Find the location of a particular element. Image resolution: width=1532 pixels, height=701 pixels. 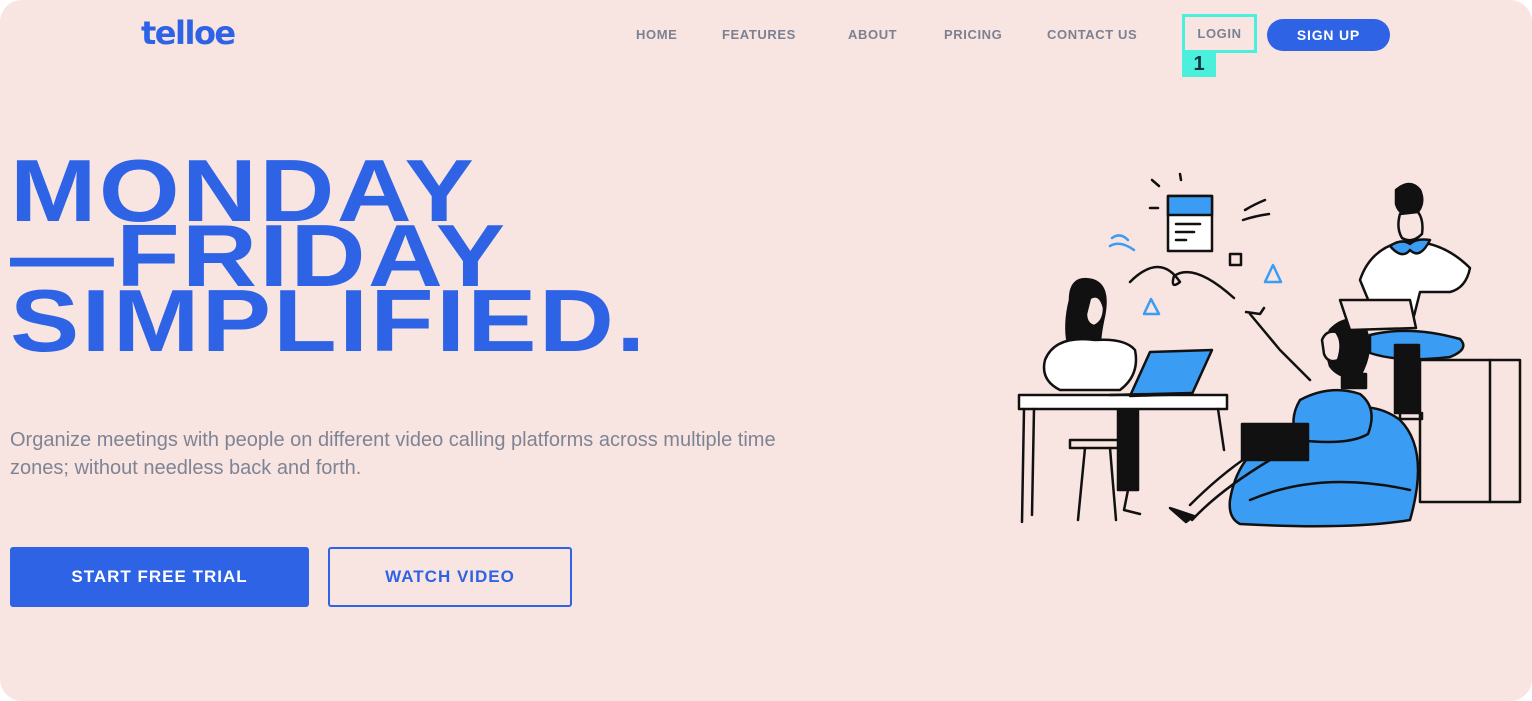

login-label-badge: 1 is located at coordinates (1199, 64).